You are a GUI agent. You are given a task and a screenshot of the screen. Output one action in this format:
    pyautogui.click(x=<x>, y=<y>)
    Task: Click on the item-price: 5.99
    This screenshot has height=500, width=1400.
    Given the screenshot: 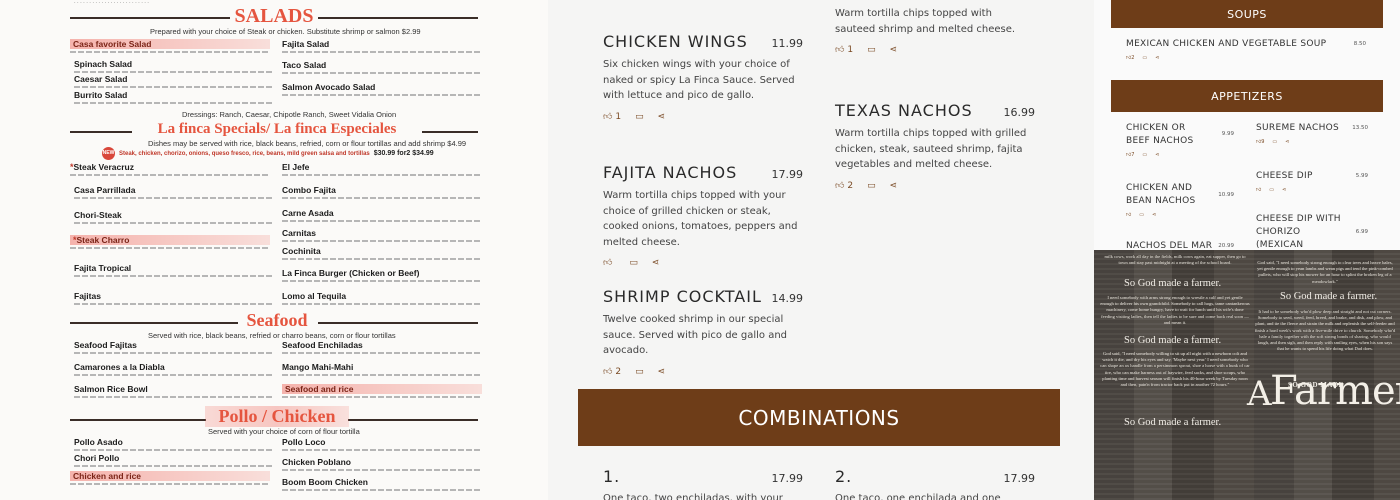 What is the action you would take?
    pyautogui.click(x=1361, y=176)
    